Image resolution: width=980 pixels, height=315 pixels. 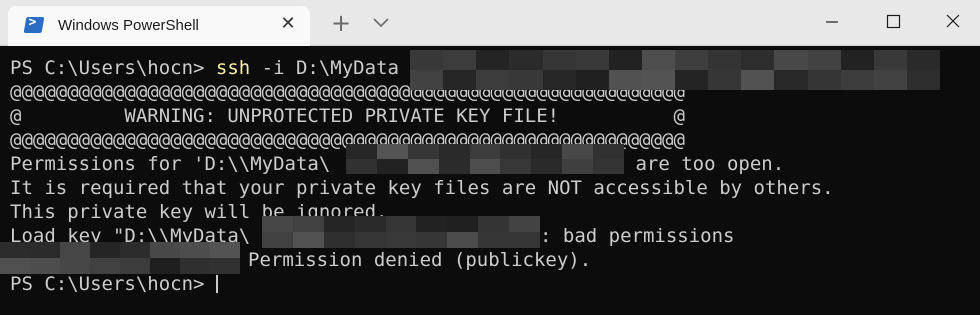 I want to click on tab-windows-powershell: > Windows PowerShell ✕, so click(x=159, y=26).